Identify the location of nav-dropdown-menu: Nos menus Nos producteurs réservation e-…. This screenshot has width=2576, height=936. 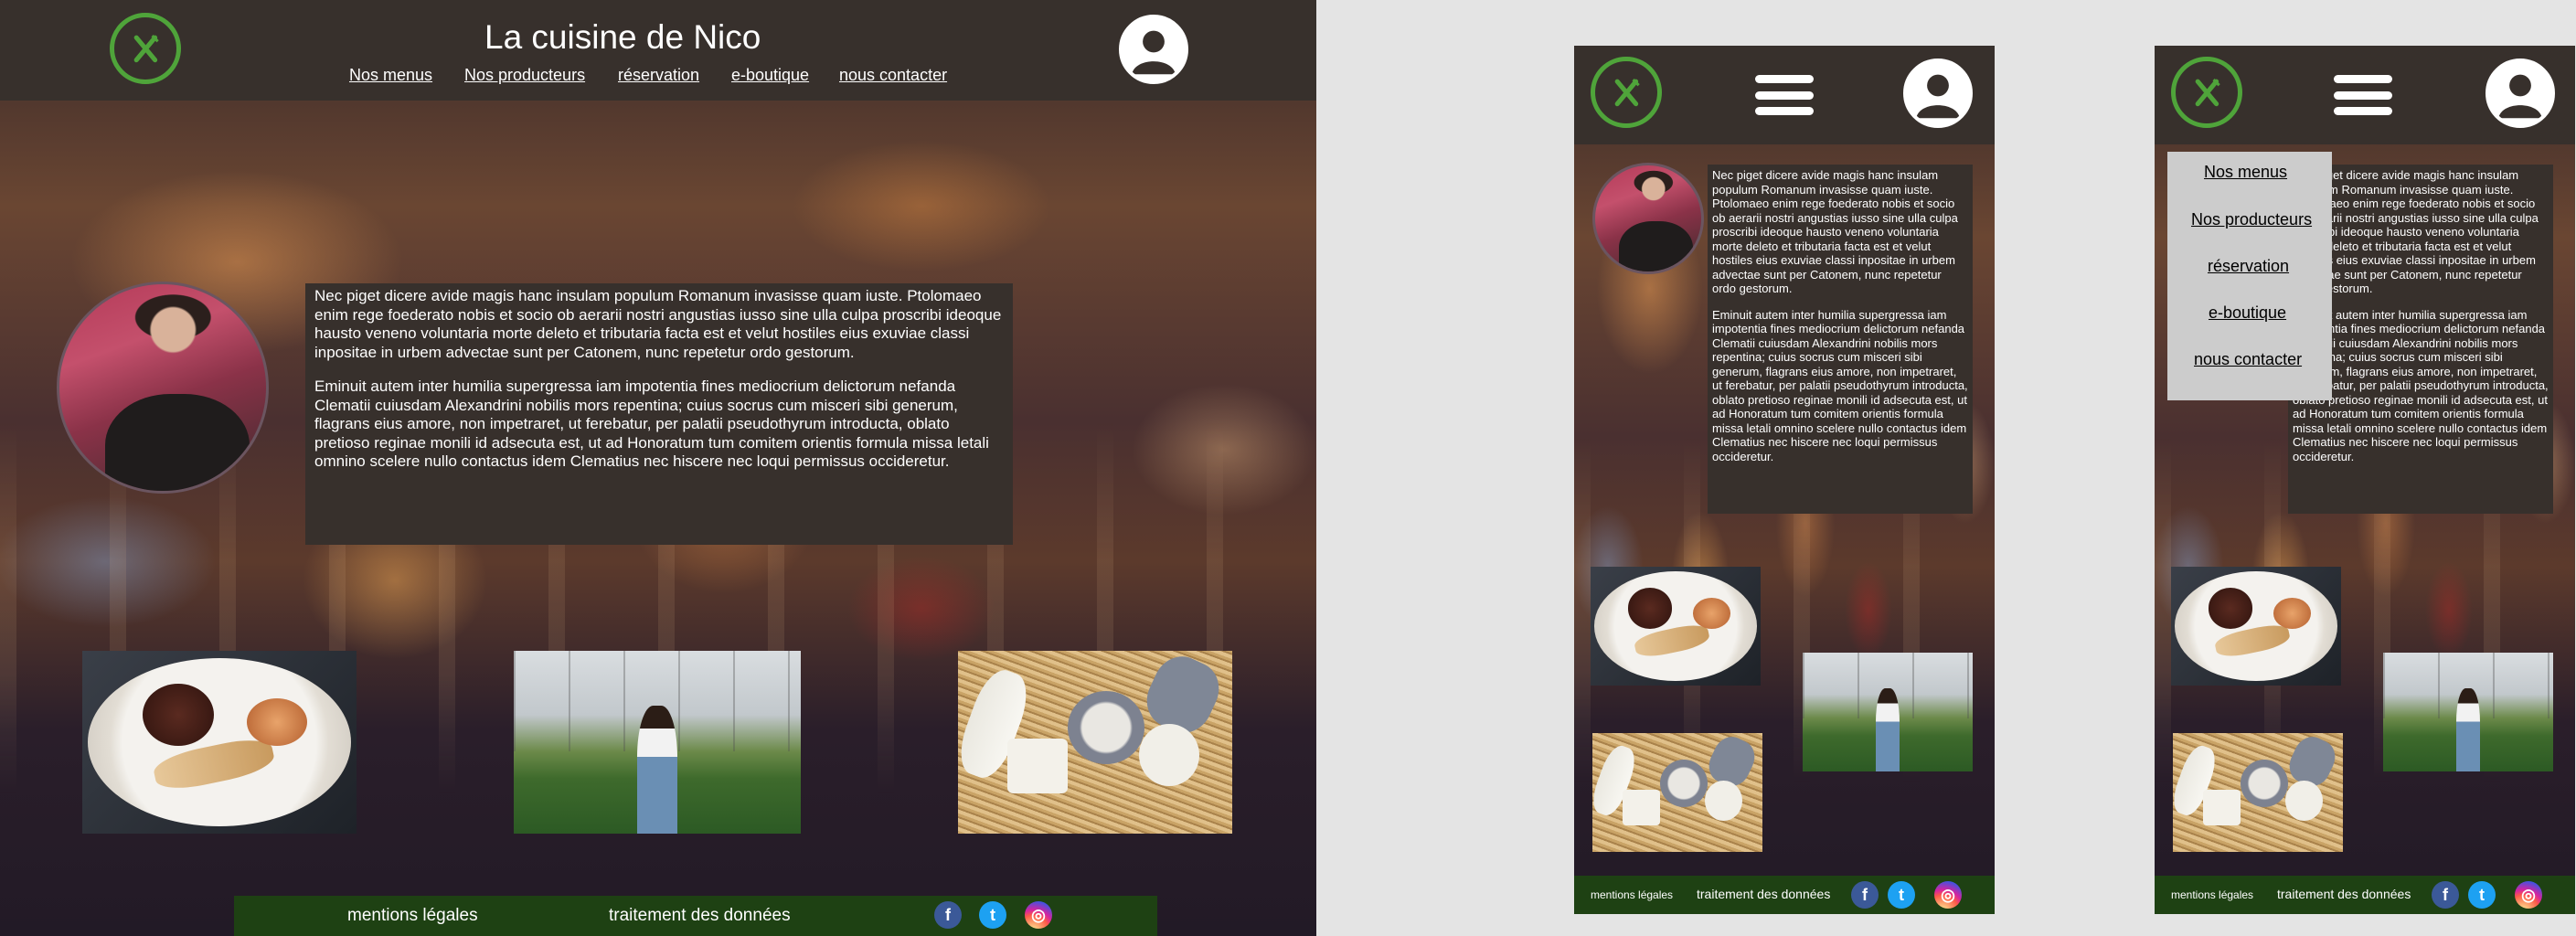
(2249, 276).